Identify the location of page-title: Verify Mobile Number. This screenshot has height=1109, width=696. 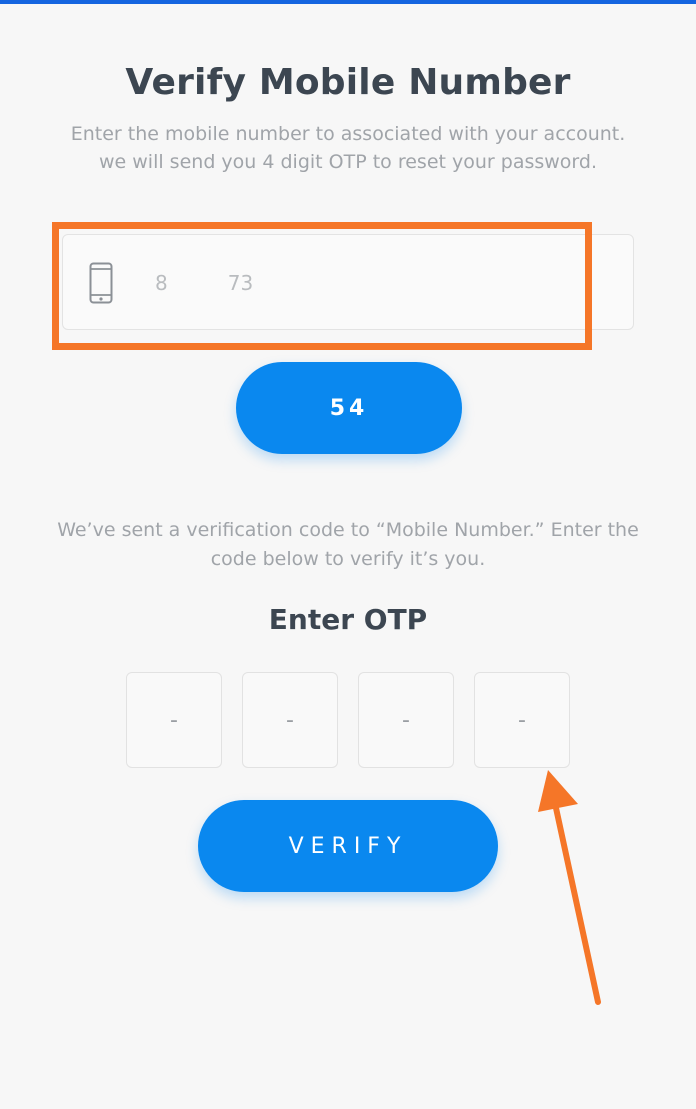
(348, 82).